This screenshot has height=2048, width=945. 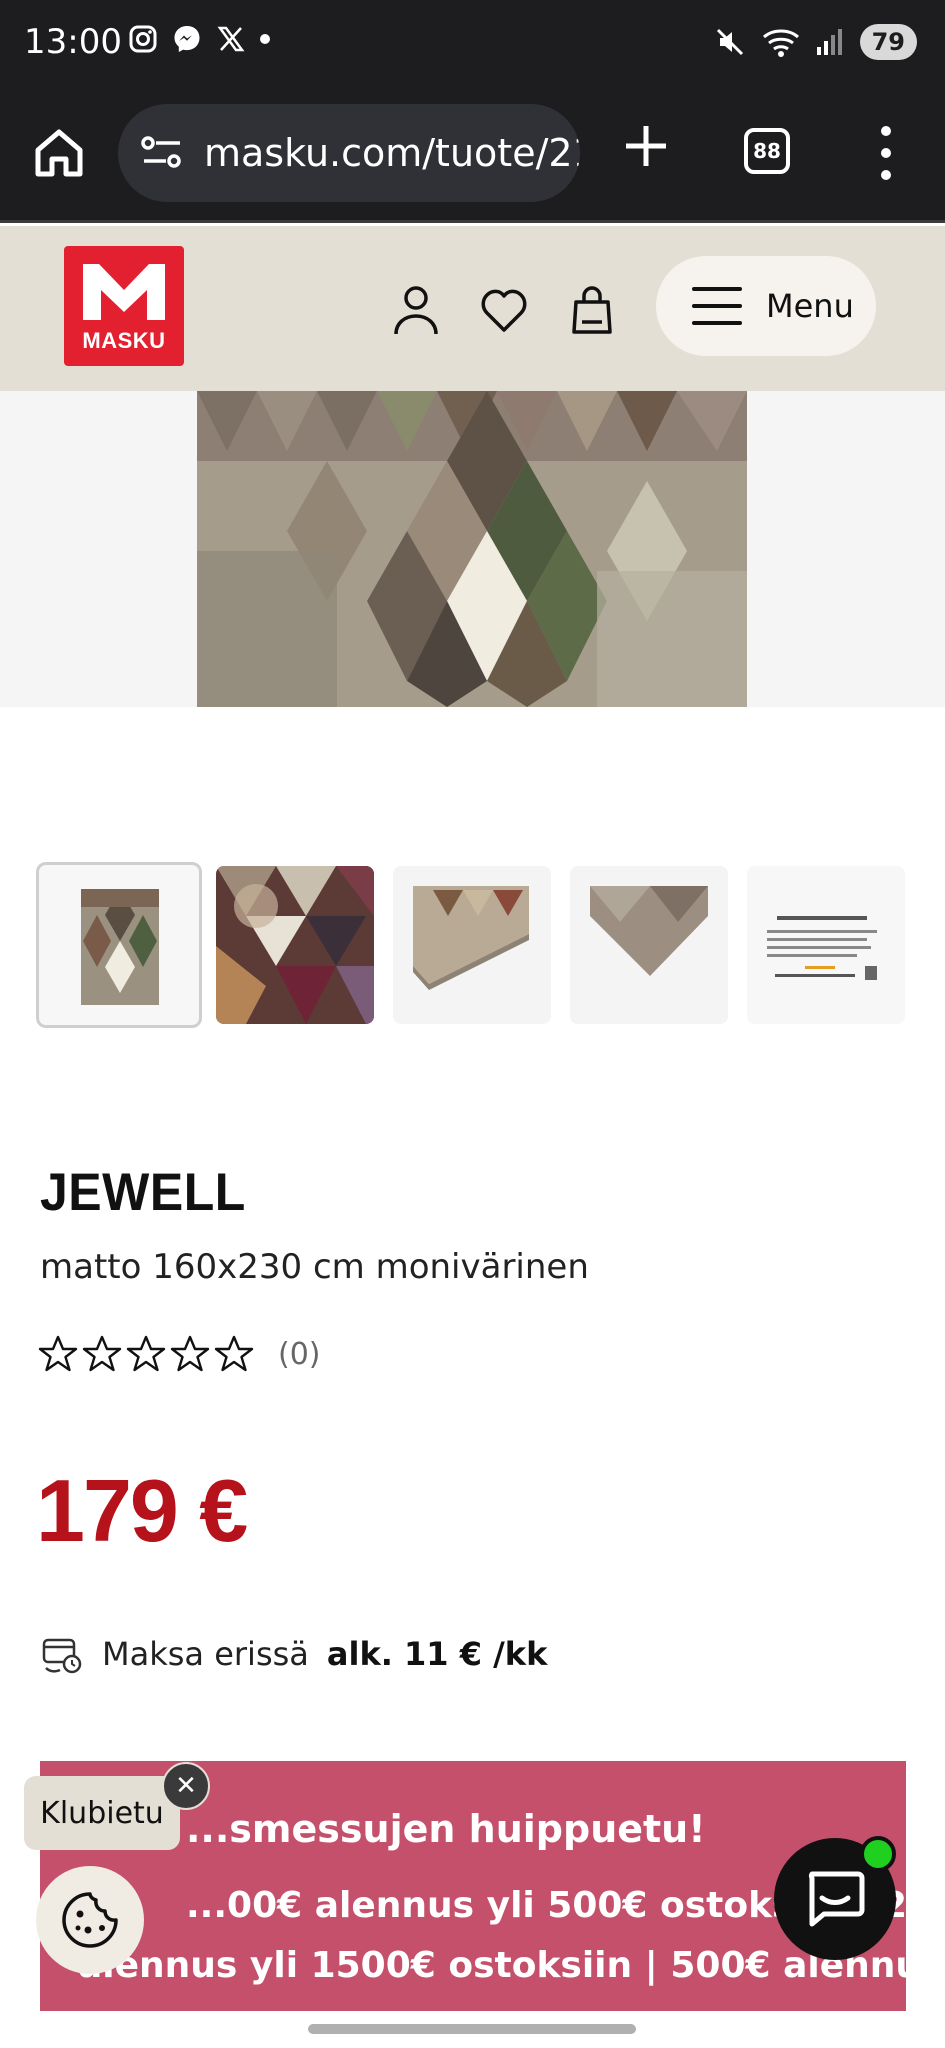 What do you see at coordinates (143, 39) in the screenshot?
I see `instagram-icon` at bounding box center [143, 39].